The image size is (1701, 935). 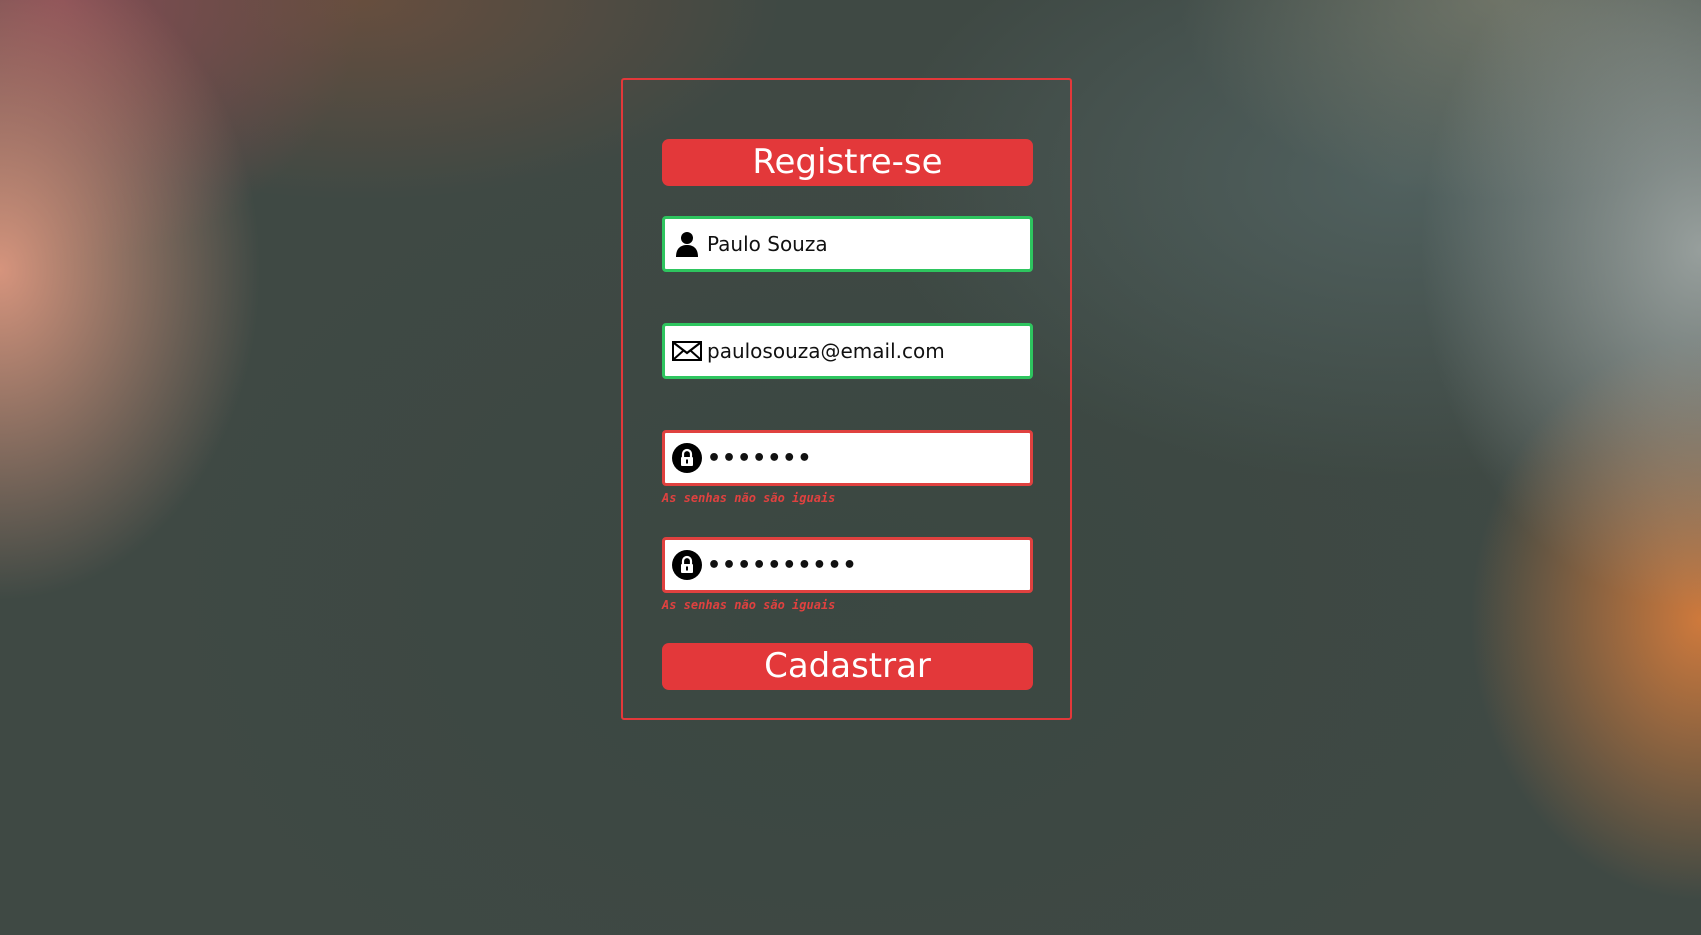 I want to click on password-error: As senhas não são iguais, so click(x=749, y=498).